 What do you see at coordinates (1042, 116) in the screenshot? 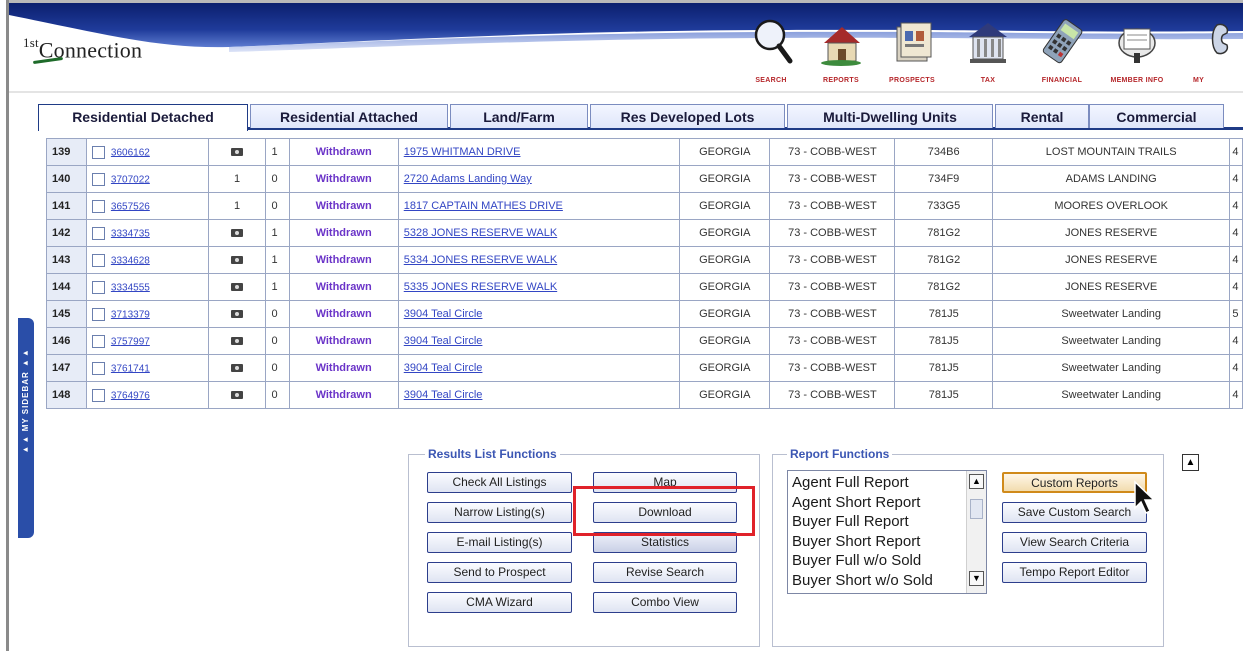
I see `tab-rental: Rental` at bounding box center [1042, 116].